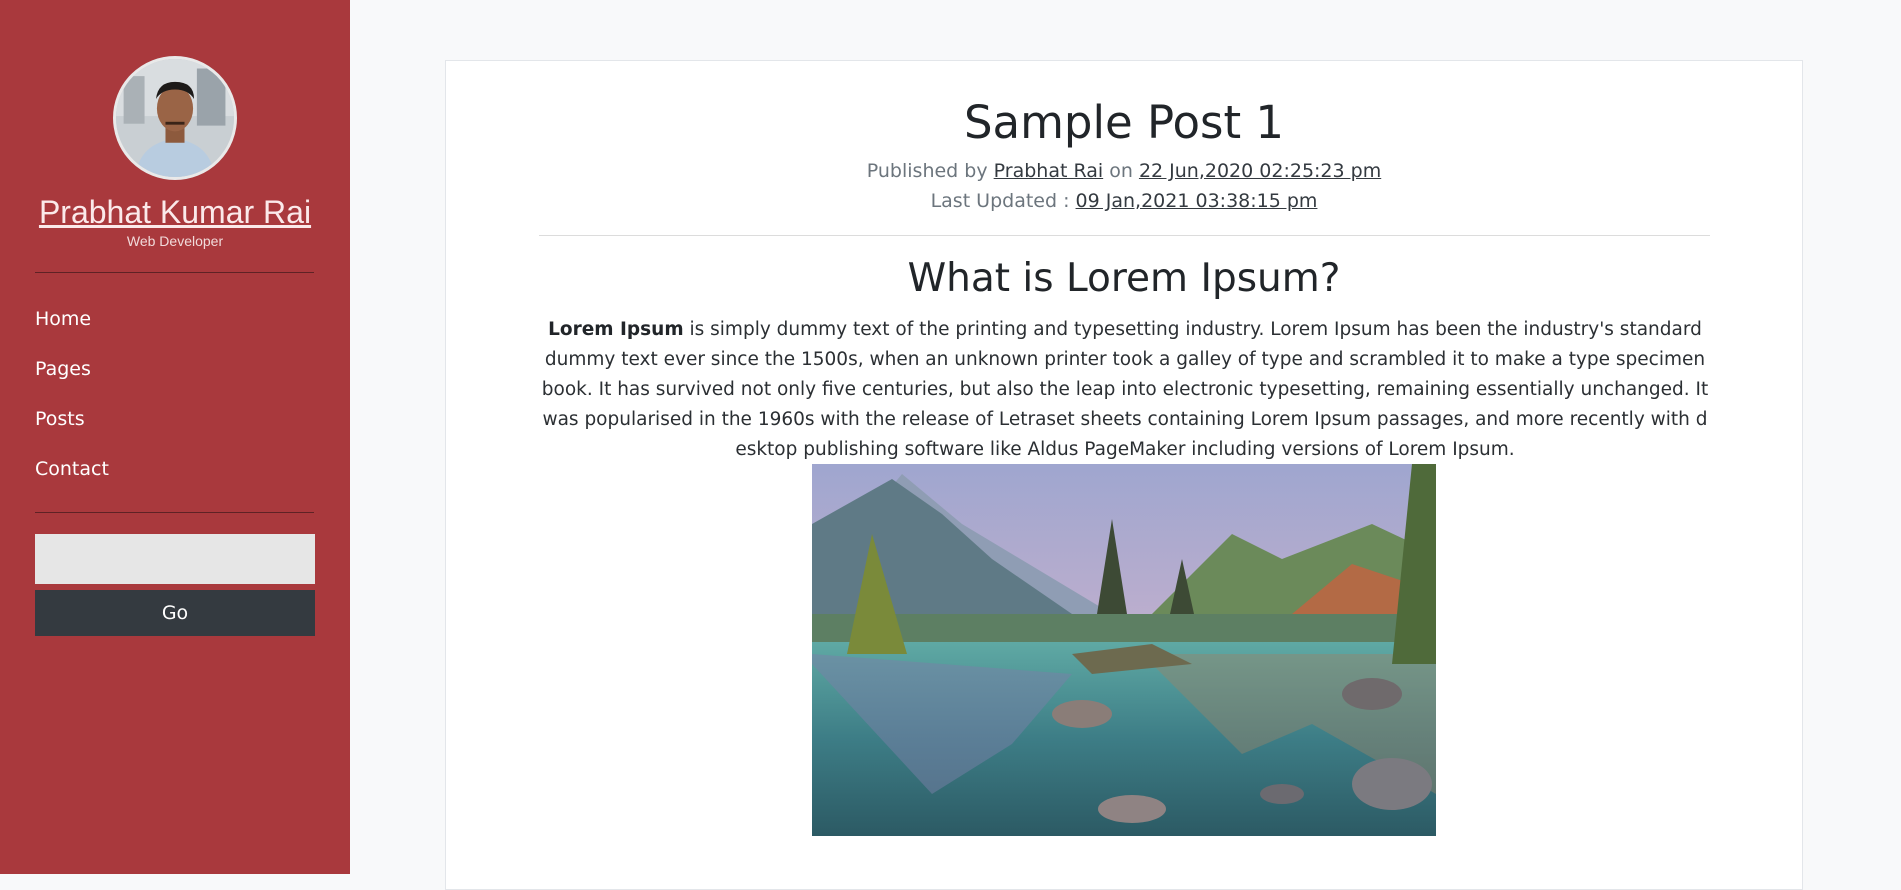 This screenshot has width=1901, height=890. I want to click on nav-item-contact: Contact, so click(175, 475).